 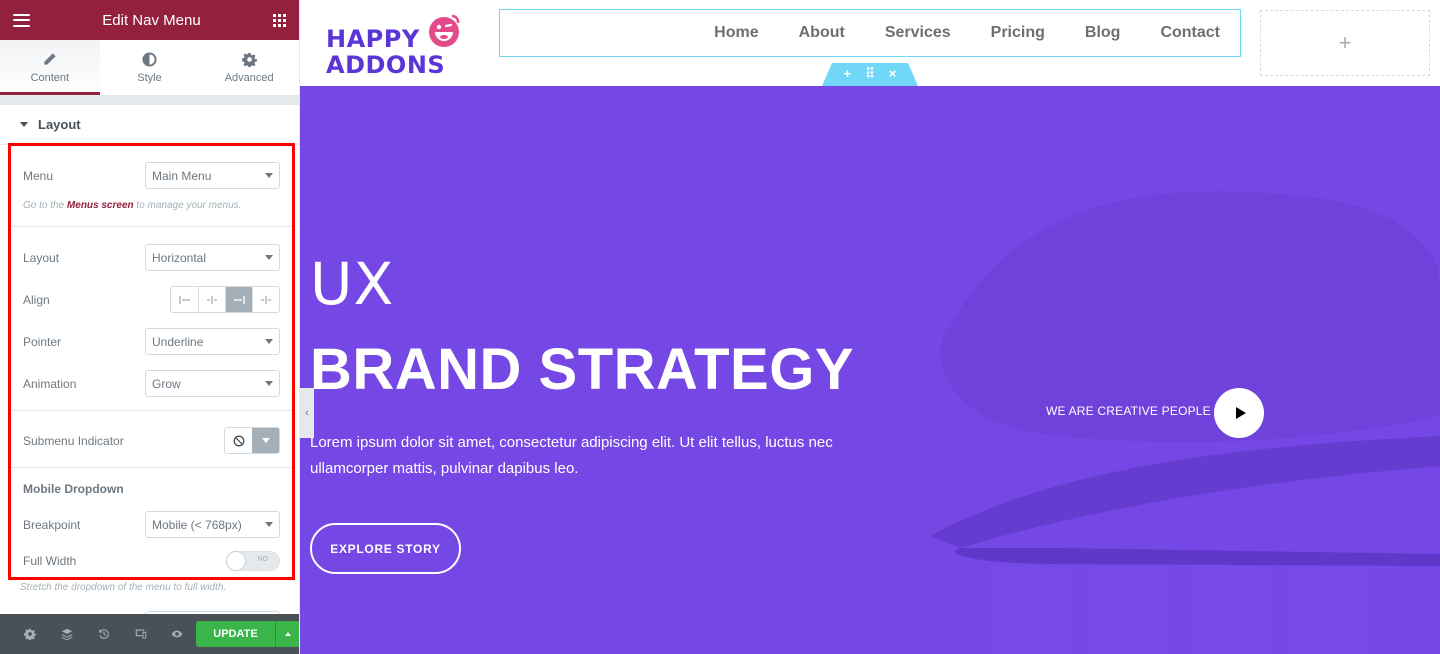 What do you see at coordinates (24, 124) in the screenshot?
I see `caret-down-icon` at bounding box center [24, 124].